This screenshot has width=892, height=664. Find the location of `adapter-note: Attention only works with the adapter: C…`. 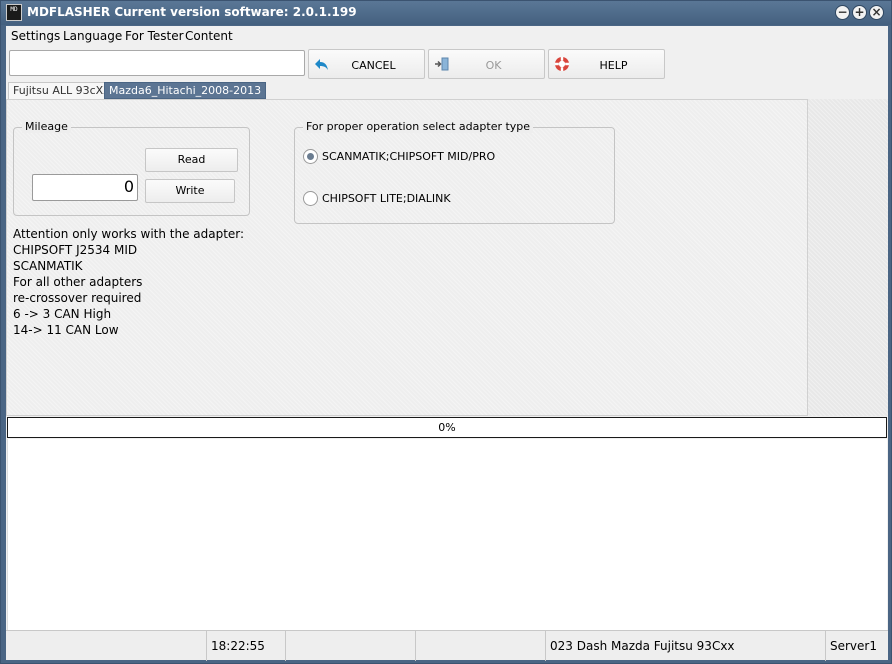

adapter-note: Attention only works with the adapter: C… is located at coordinates (128, 282).